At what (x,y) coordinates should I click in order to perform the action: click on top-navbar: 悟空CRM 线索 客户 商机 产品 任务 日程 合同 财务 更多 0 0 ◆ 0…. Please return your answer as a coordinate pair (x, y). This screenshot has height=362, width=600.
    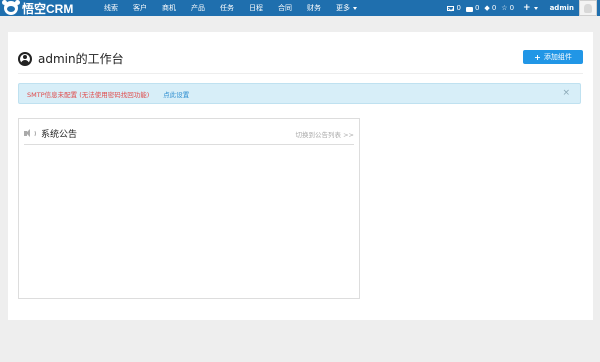
    Looking at the image, I should click on (300, 8).